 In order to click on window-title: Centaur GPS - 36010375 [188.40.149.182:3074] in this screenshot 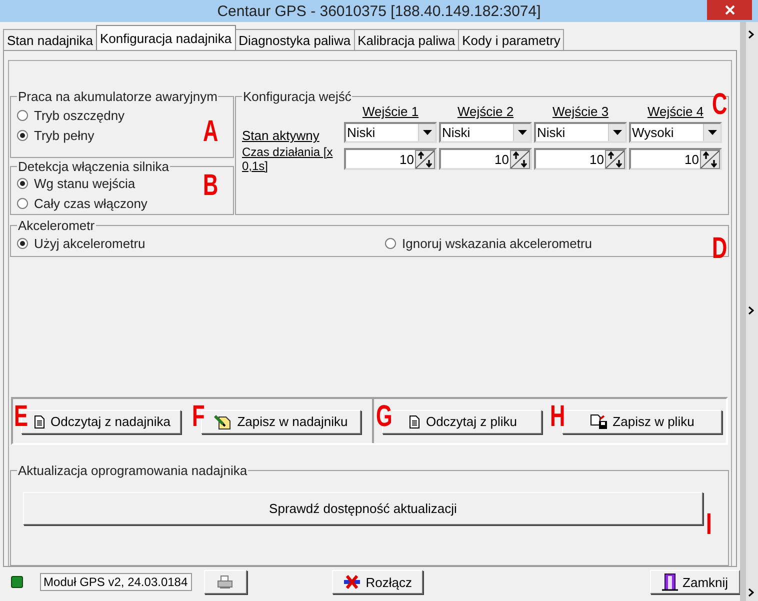, I will do `click(379, 11)`.